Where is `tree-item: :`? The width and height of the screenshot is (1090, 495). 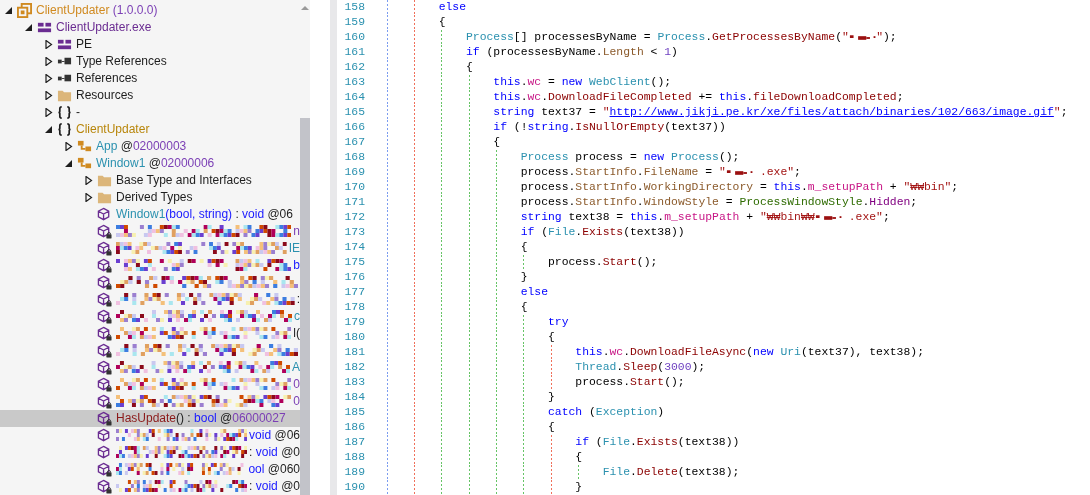
tree-item: : is located at coordinates (150, 299).